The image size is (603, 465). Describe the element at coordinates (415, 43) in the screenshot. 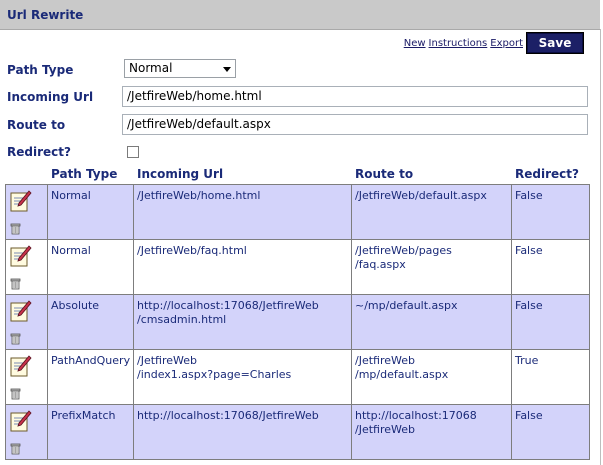

I see `new-link: New` at that location.